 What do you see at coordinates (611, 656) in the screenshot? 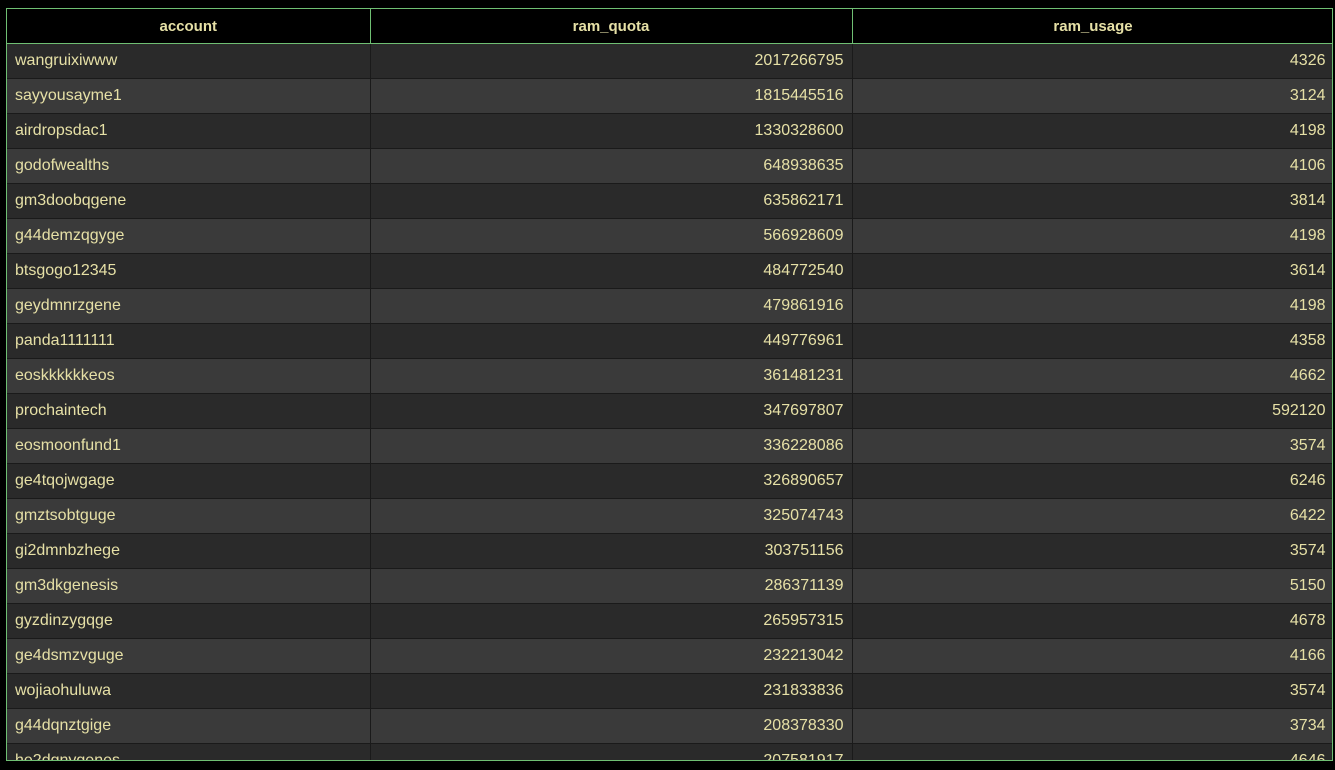
I see `cell-ram-quota: 232213042` at bounding box center [611, 656].